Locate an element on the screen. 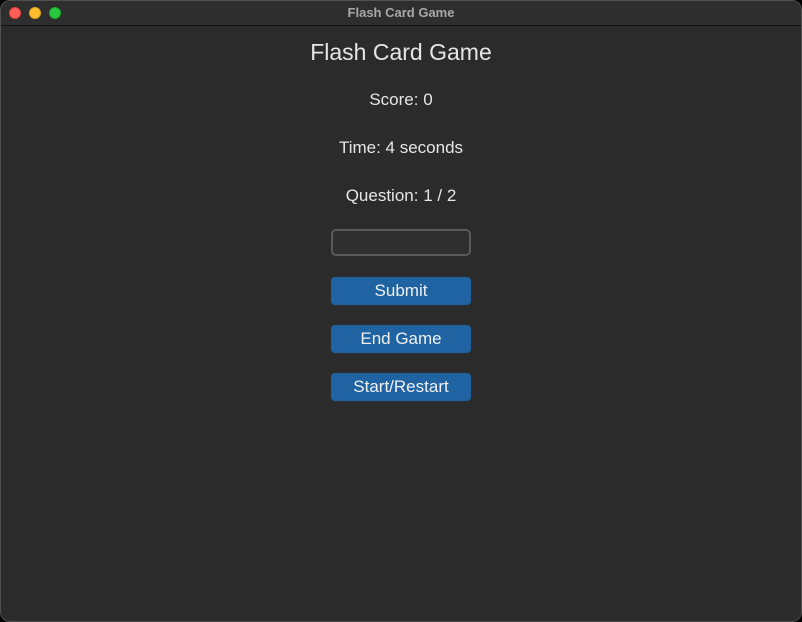 This screenshot has width=802, height=622. end-game-button: End Game is located at coordinates (401, 339).